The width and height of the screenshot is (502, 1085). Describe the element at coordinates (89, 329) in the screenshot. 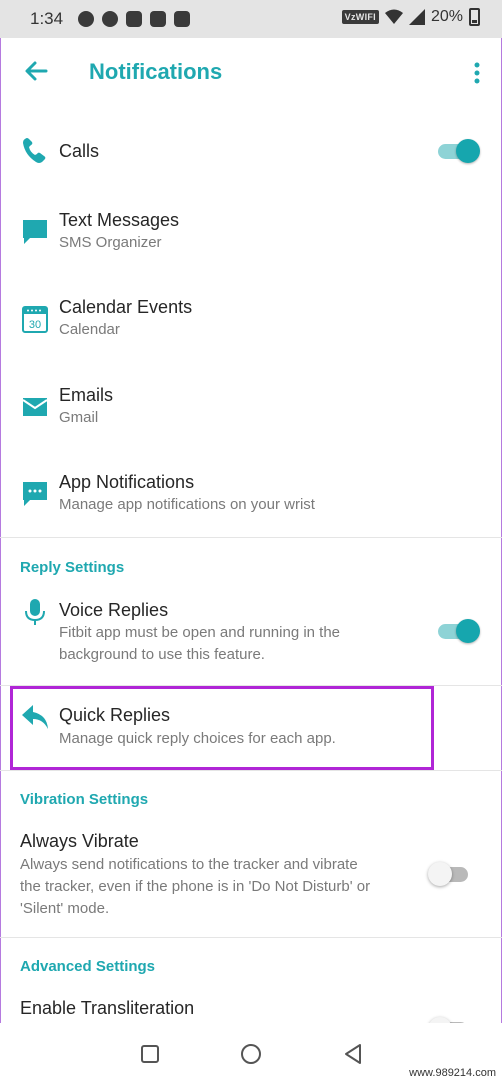

I see `calendar-events-subtitle: Calendar` at that location.